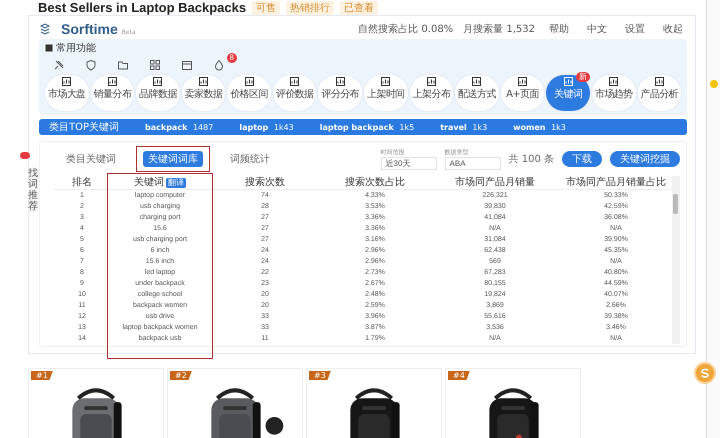 This screenshot has width=720, height=438. Describe the element at coordinates (235, 403) in the screenshot. I see `product-card: #2` at that location.